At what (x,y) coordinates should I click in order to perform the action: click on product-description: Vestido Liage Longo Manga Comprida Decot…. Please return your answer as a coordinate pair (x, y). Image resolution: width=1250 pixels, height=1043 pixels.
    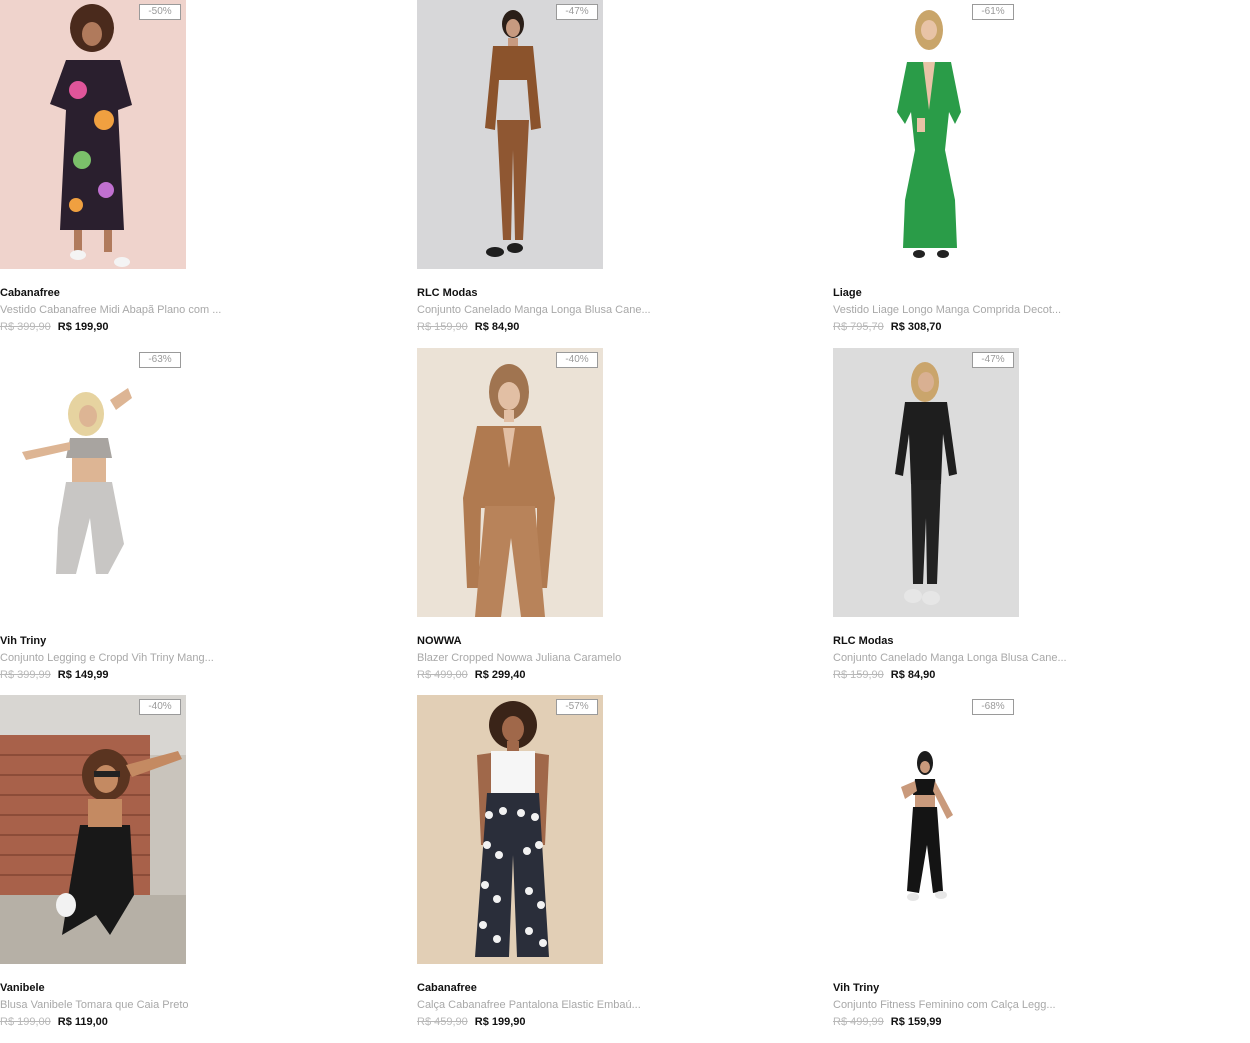
    Looking at the image, I should click on (953, 310).